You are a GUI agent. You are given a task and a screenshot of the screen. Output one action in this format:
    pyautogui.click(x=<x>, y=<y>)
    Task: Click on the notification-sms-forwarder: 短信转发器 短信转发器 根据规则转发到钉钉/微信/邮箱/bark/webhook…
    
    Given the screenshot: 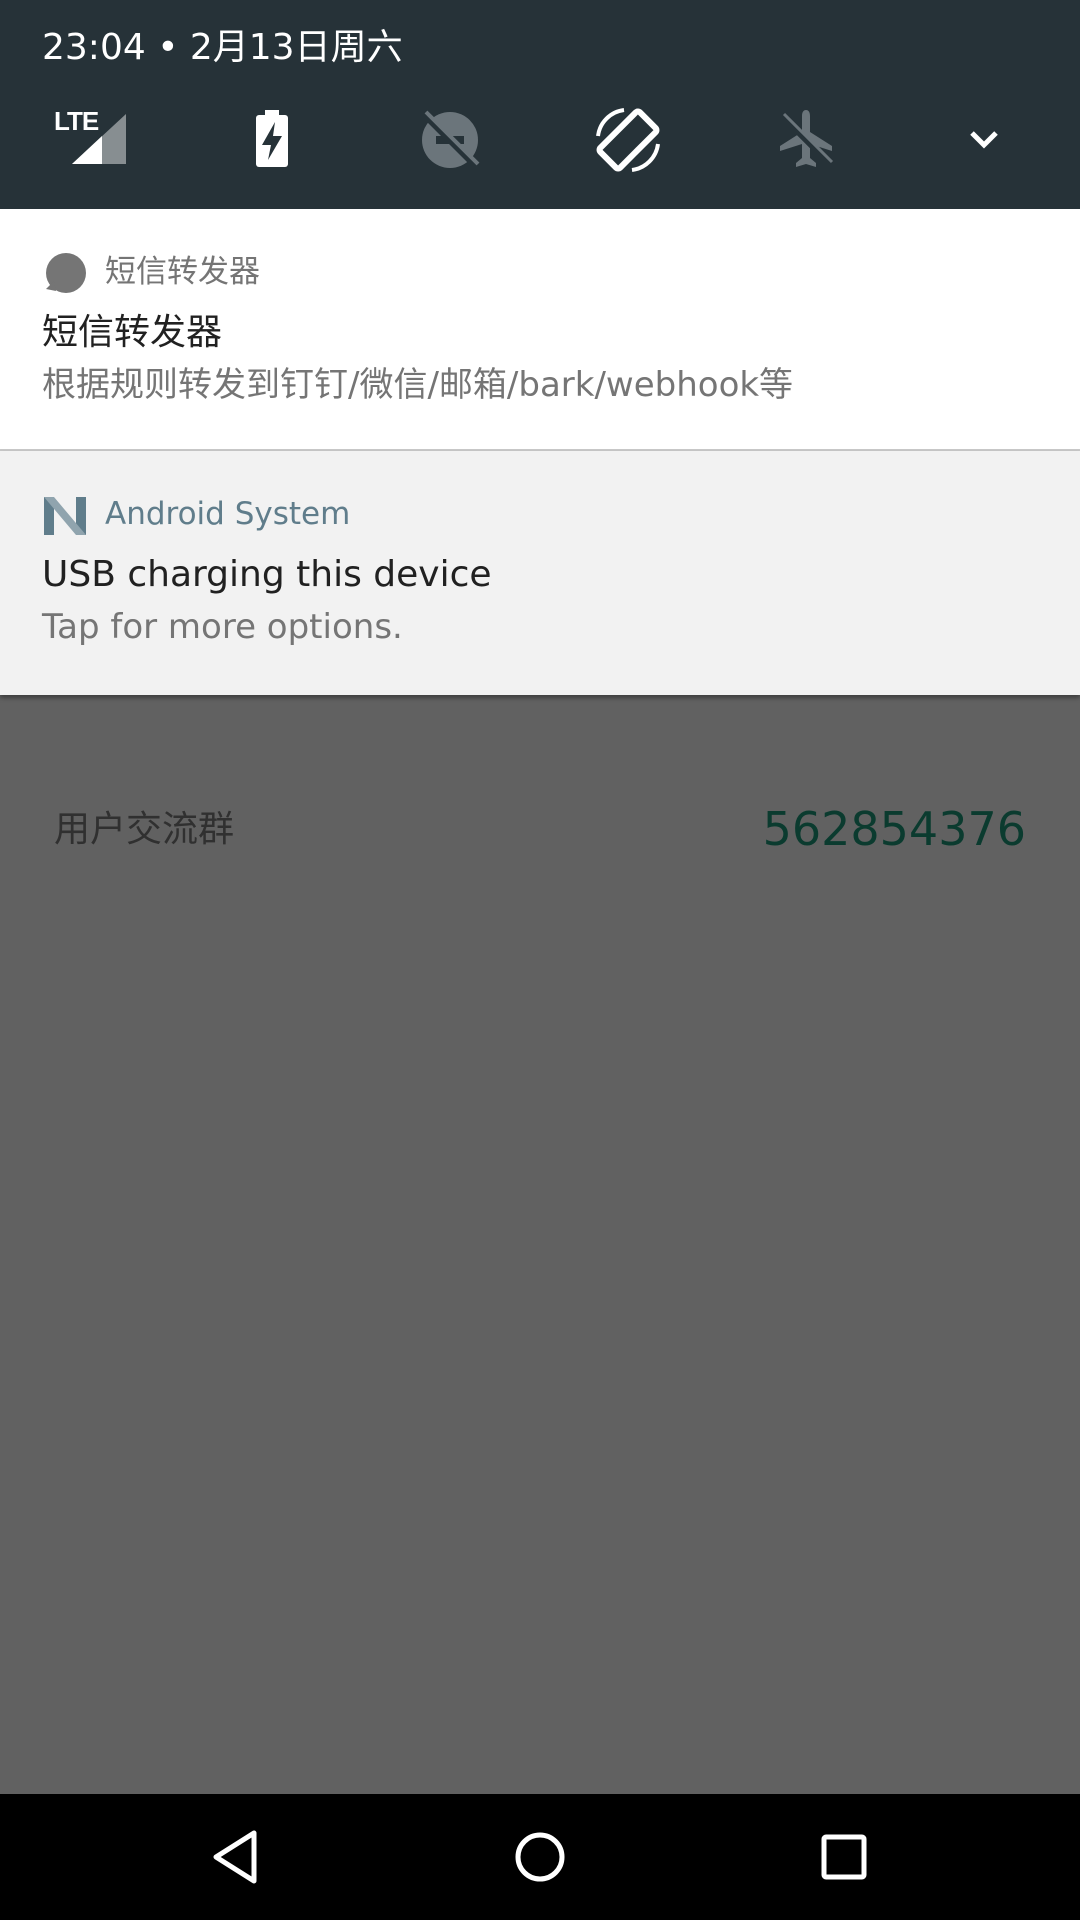 What is the action you would take?
    pyautogui.click(x=540, y=330)
    